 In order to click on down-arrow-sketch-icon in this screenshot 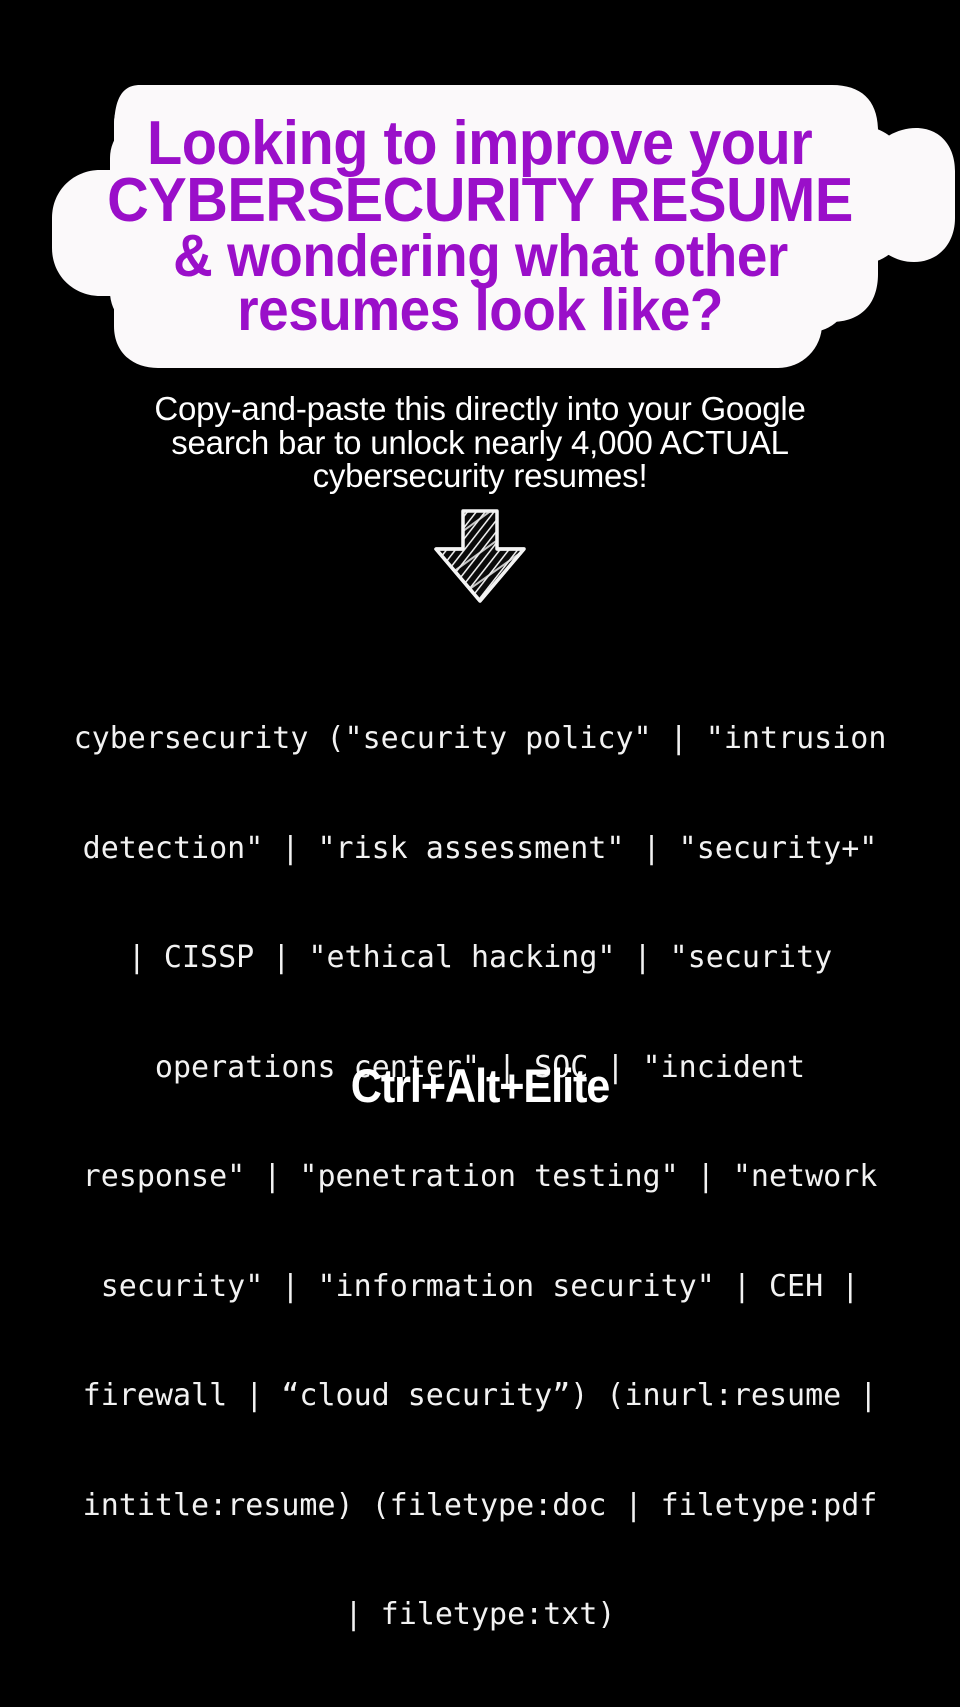, I will do `click(480, 556)`.